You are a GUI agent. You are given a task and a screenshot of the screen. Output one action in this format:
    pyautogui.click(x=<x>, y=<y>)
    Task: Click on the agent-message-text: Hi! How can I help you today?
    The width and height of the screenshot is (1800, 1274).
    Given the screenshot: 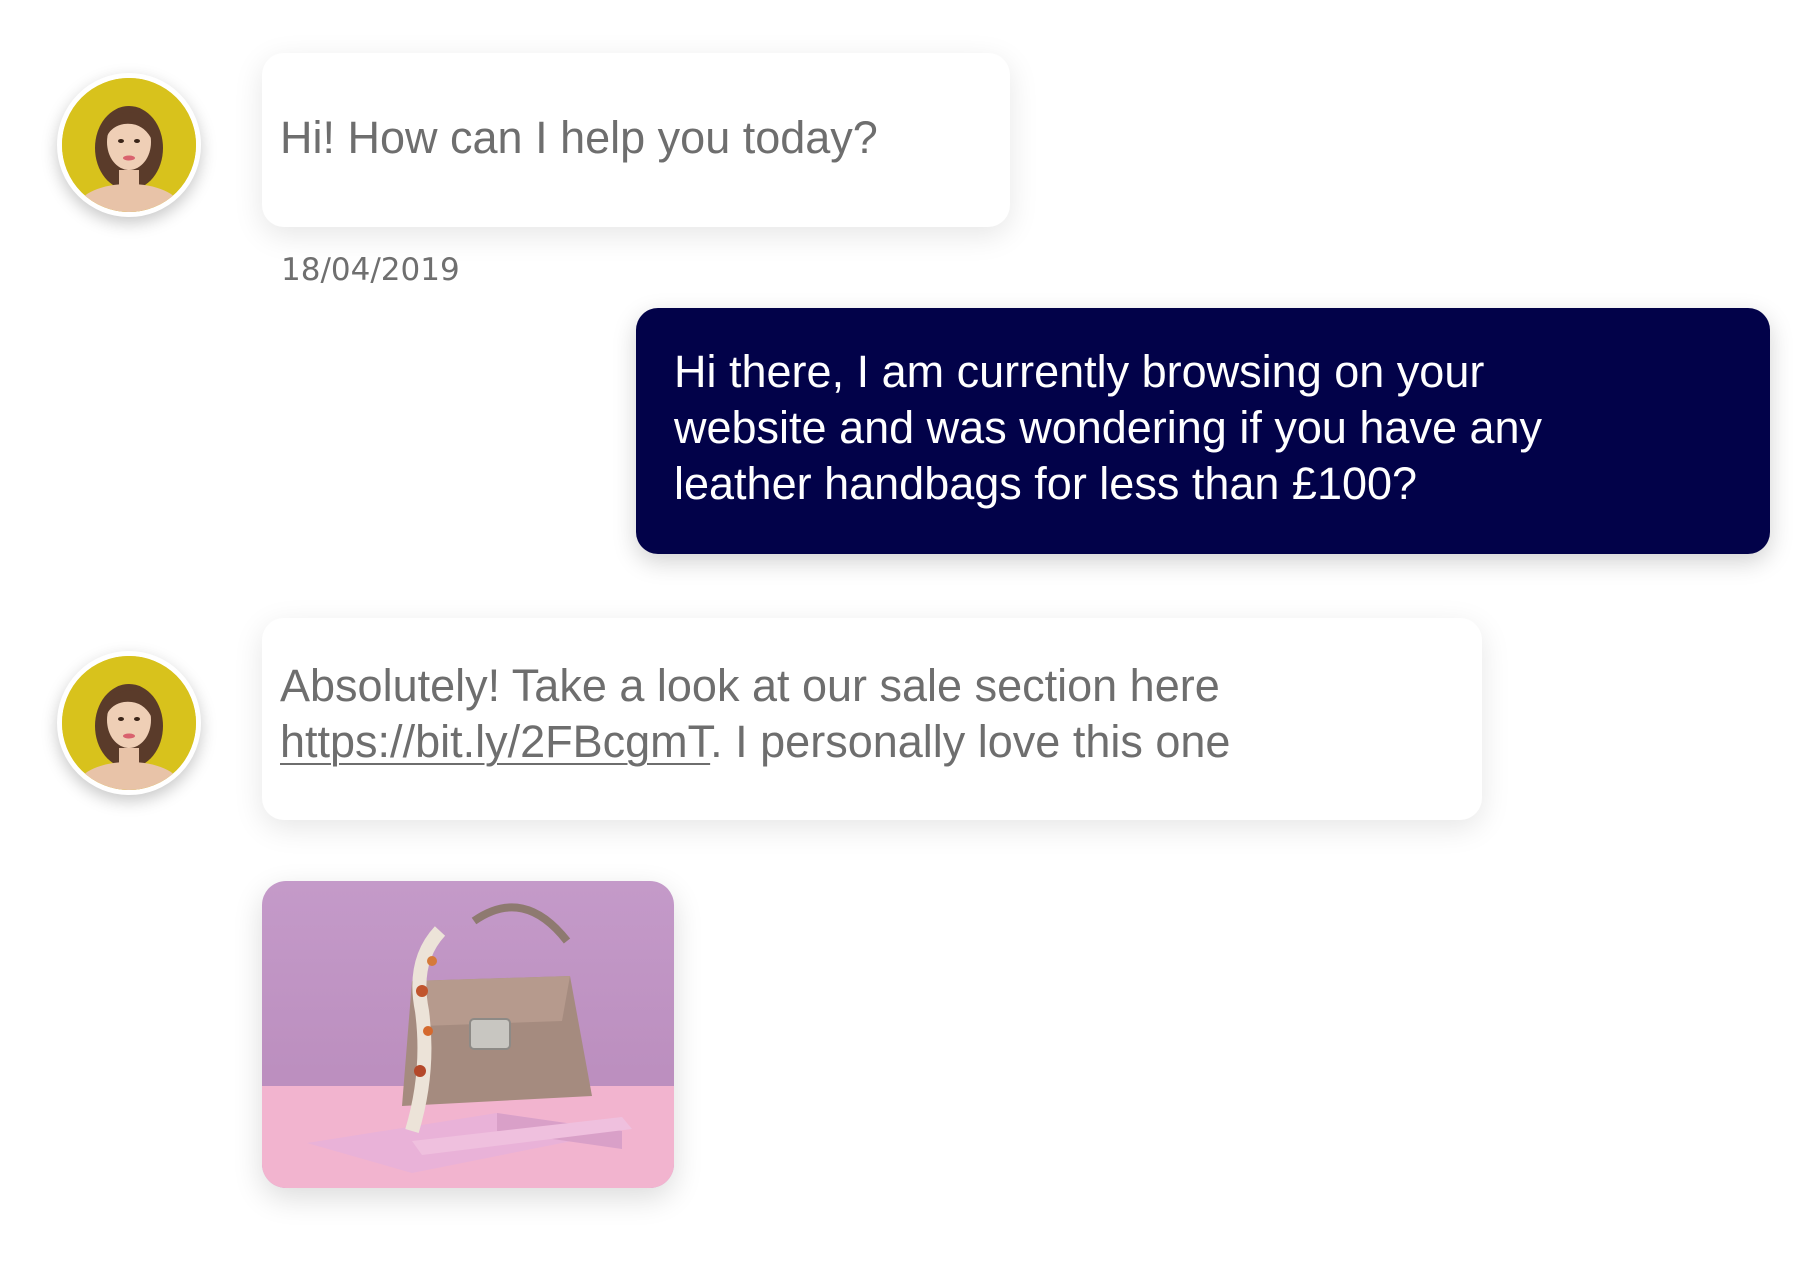 What is the action you would take?
    pyautogui.click(x=579, y=137)
    